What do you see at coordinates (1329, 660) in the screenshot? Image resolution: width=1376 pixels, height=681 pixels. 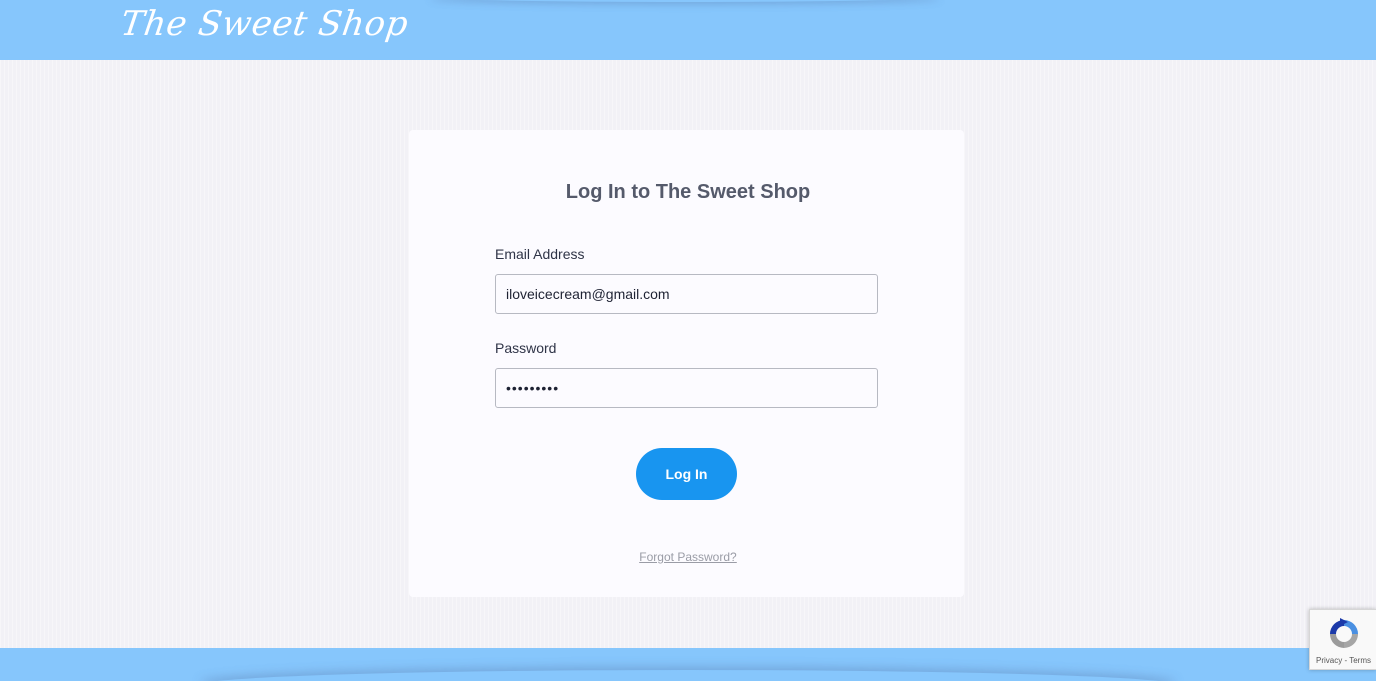 I see `recaptcha-privacy-link: Privacy` at bounding box center [1329, 660].